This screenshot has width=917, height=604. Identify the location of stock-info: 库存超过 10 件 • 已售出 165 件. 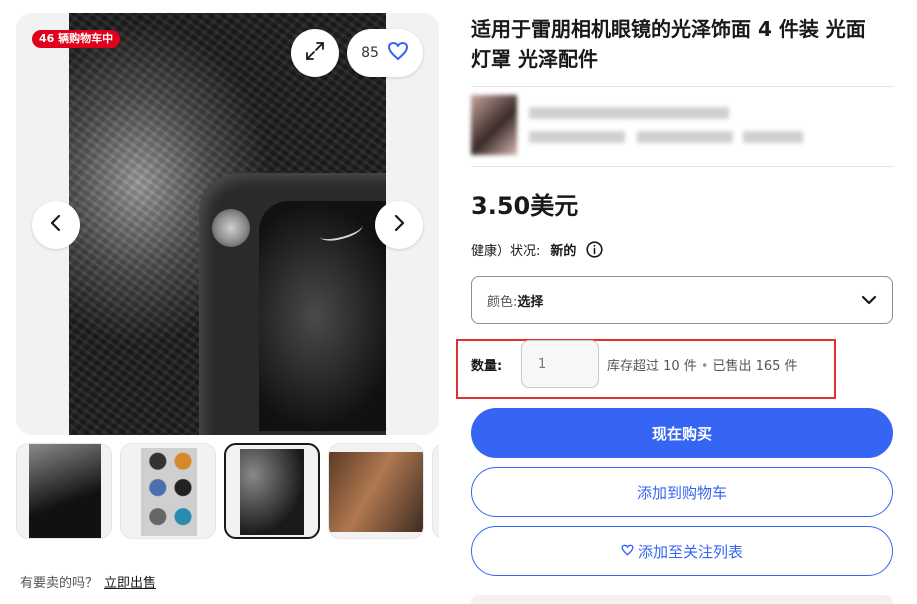
(702, 364).